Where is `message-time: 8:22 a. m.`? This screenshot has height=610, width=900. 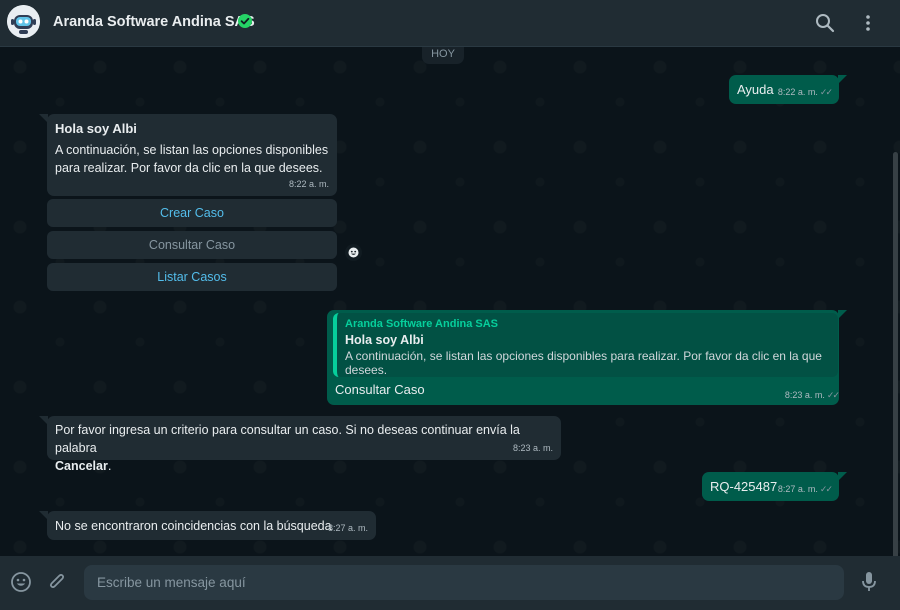 message-time: 8:22 a. m. is located at coordinates (308, 184).